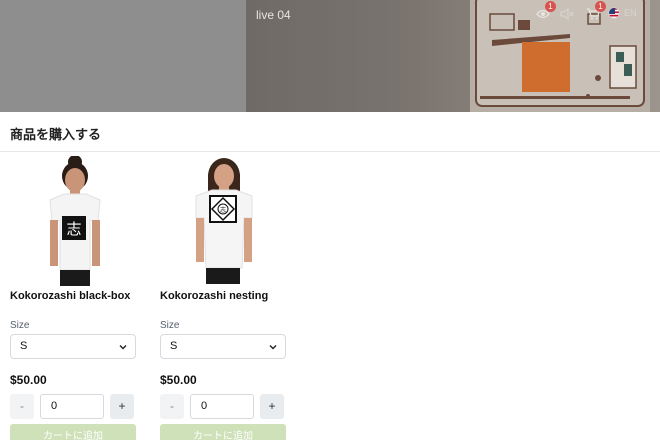 The height and width of the screenshot is (440, 660). What do you see at coordinates (214, 296) in the screenshot?
I see `product-name: Kokorozashi nesting` at bounding box center [214, 296].